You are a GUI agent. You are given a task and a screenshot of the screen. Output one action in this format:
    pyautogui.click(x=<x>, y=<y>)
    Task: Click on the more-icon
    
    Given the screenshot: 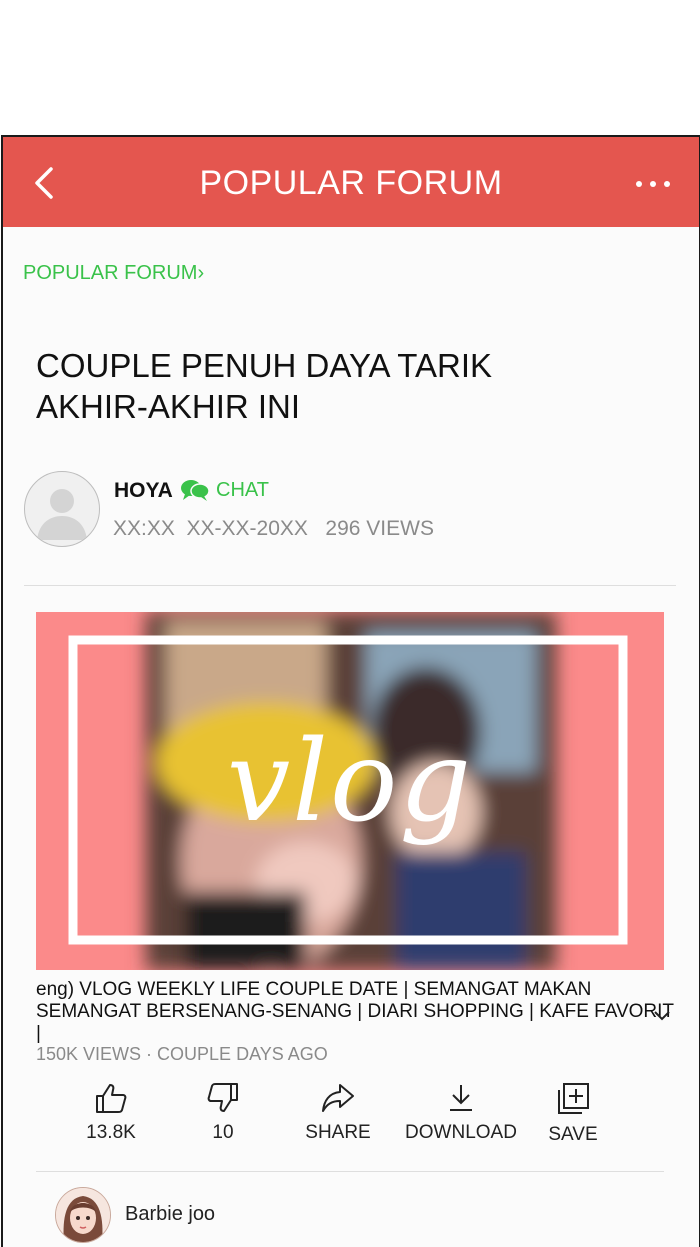 What is the action you would take?
    pyautogui.click(x=653, y=184)
    